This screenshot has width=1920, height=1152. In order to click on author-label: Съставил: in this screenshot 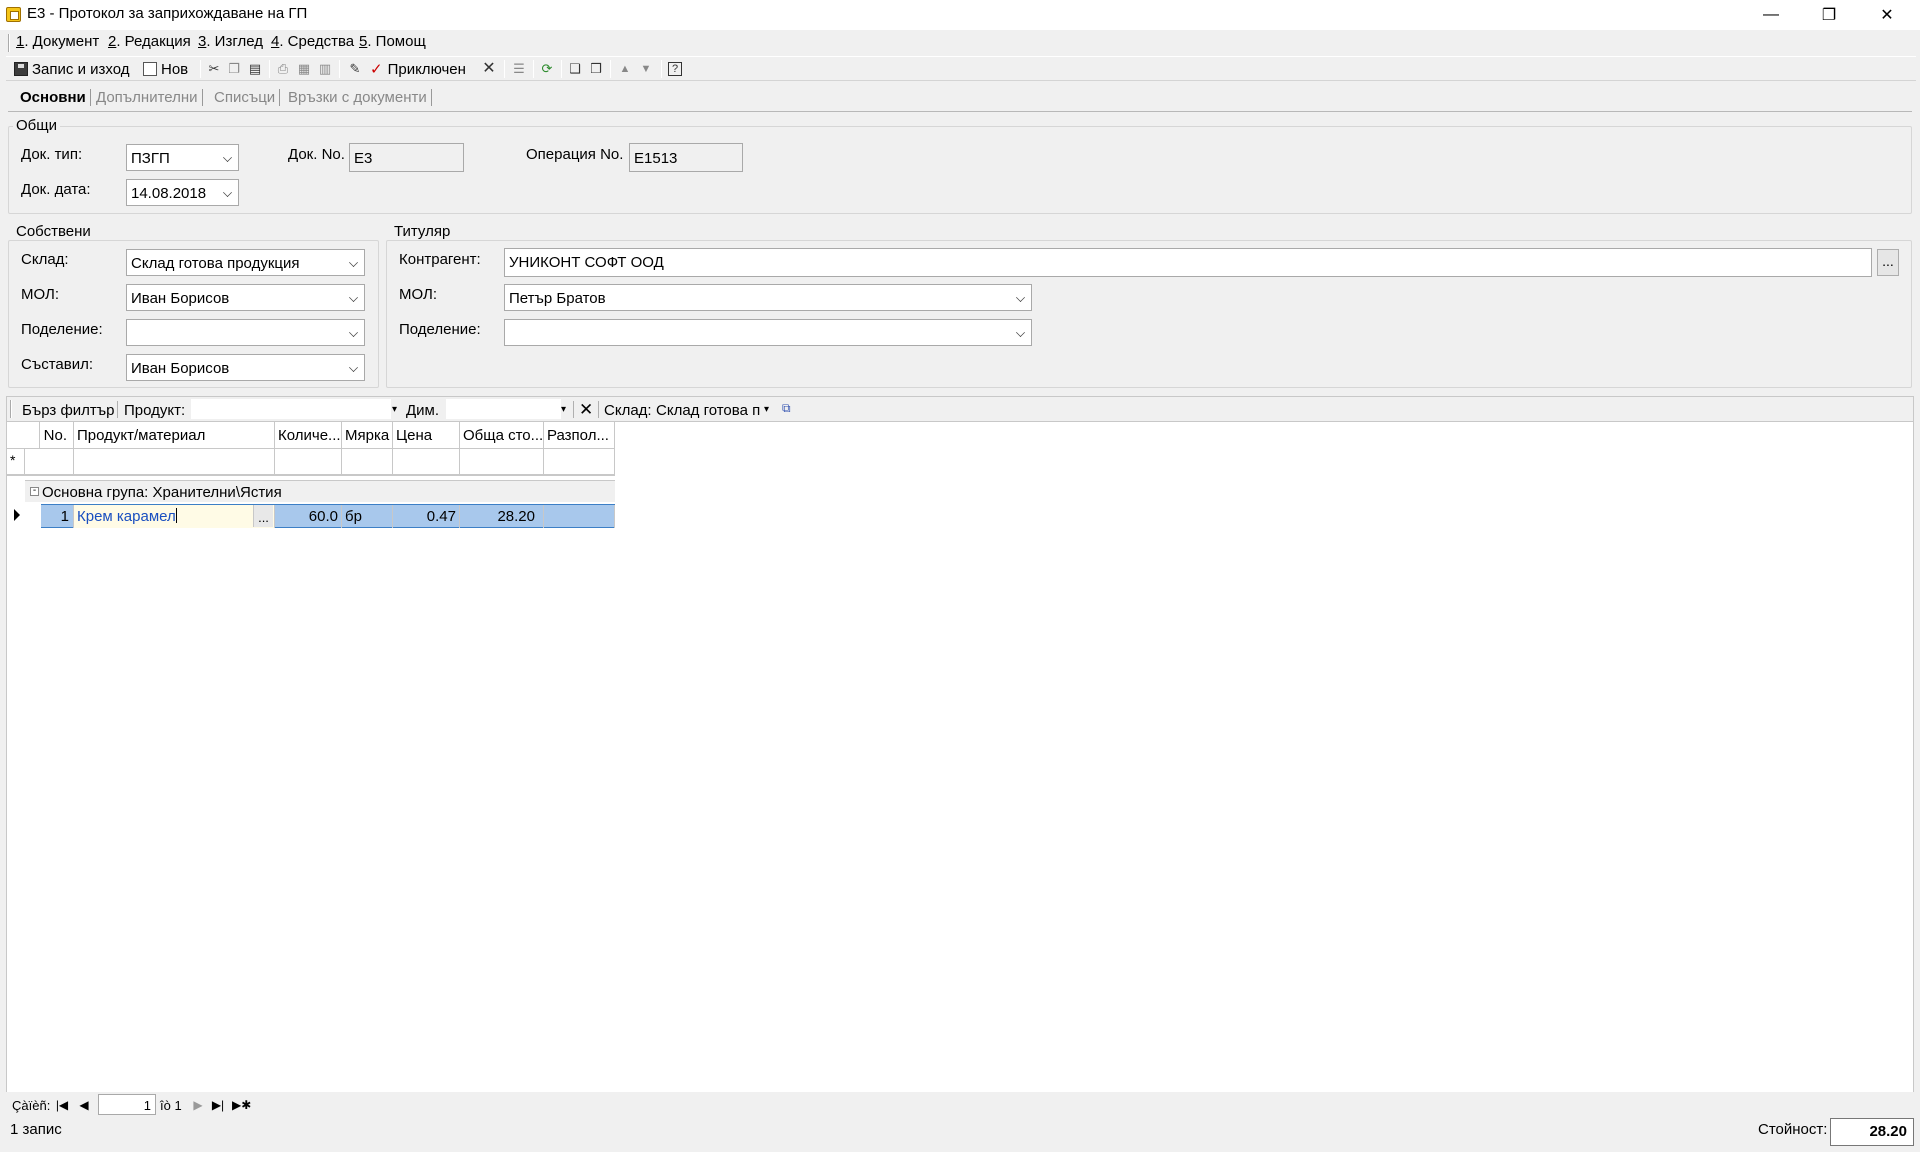, I will do `click(57, 364)`.